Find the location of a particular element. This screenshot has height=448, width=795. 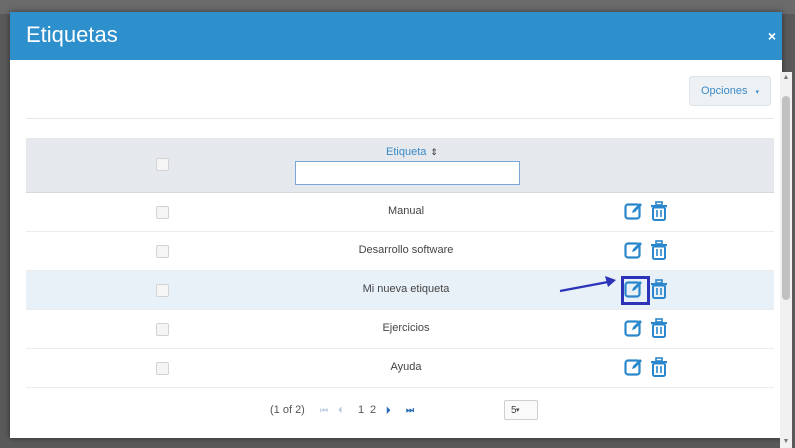

tag-label: Mi nueva etiqueta is located at coordinates (406, 289).